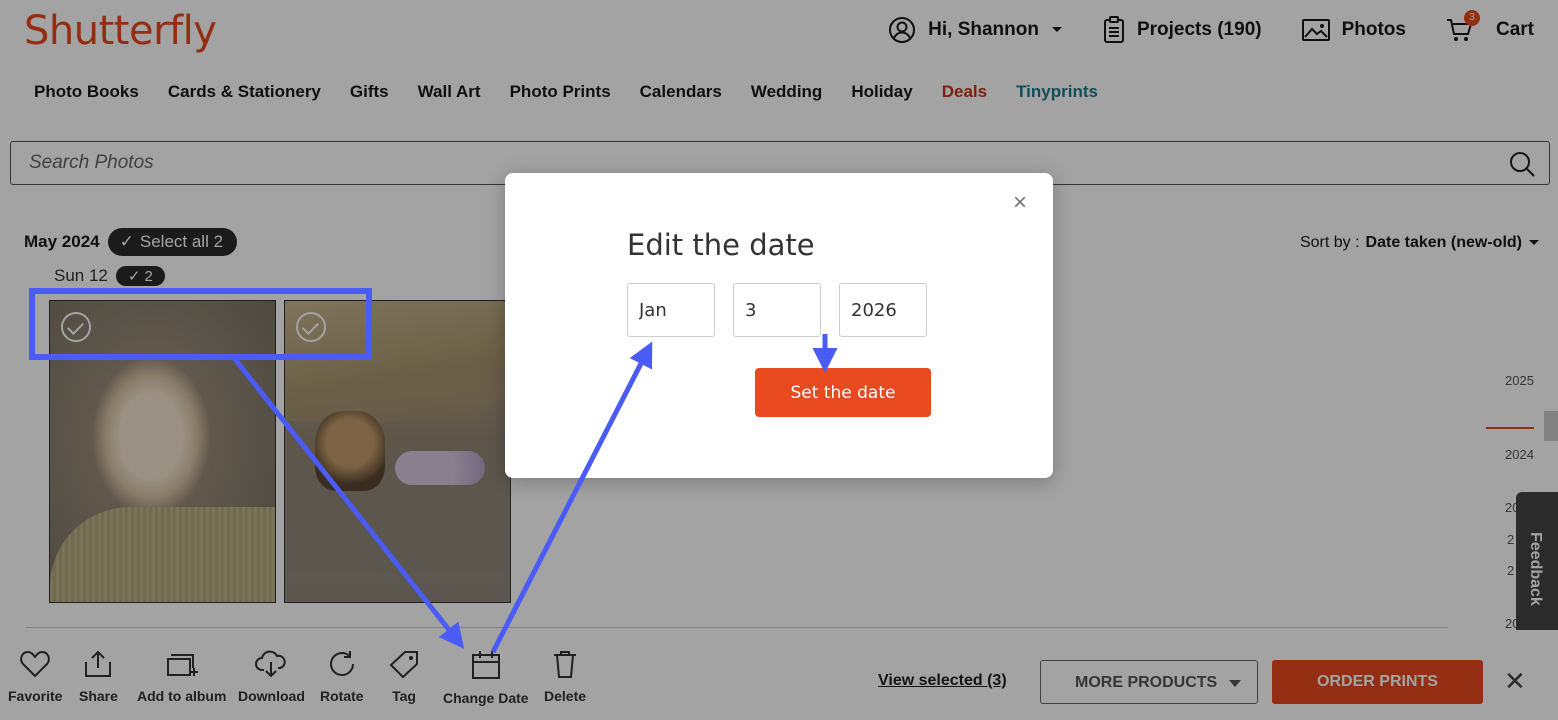  What do you see at coordinates (777, 310) in the screenshot?
I see `day-field` at bounding box center [777, 310].